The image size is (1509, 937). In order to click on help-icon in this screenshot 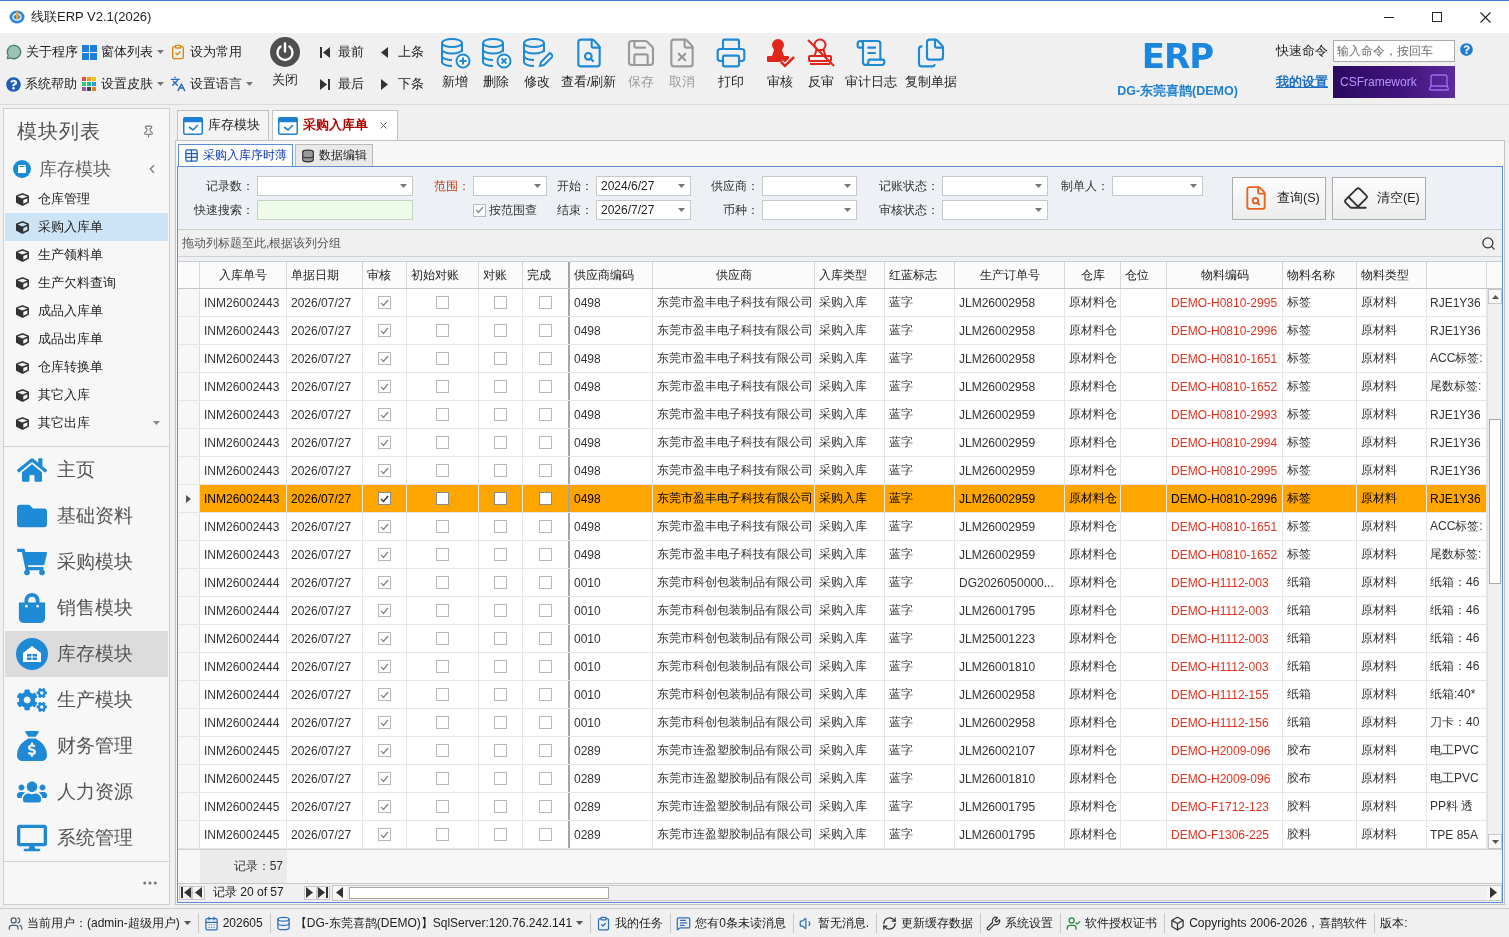, I will do `click(1466, 49)`.